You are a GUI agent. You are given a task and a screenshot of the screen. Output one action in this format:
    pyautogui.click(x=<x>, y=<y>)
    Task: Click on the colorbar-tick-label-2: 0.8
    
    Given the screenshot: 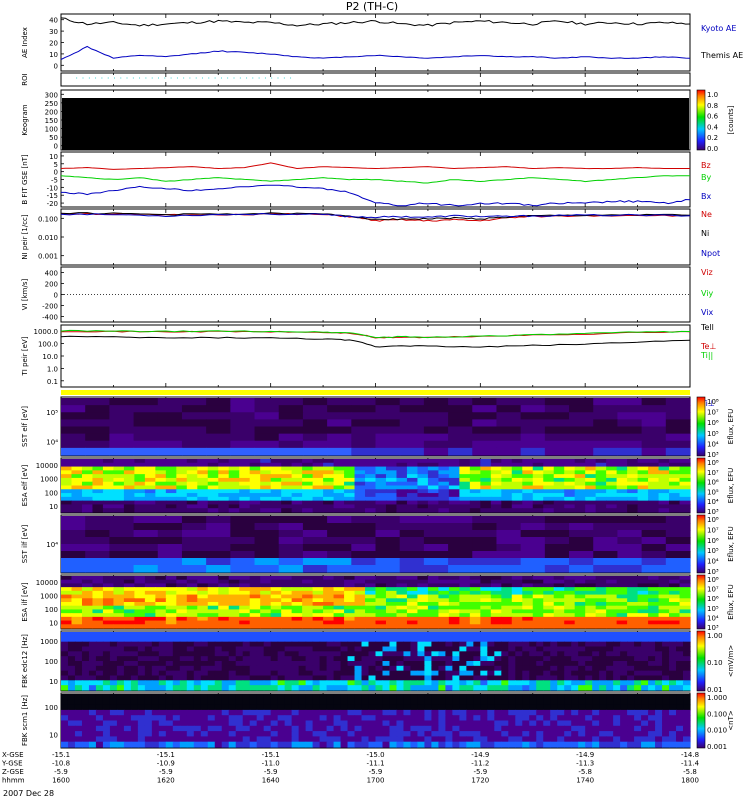 What is the action you would take?
    pyautogui.click(x=712, y=106)
    